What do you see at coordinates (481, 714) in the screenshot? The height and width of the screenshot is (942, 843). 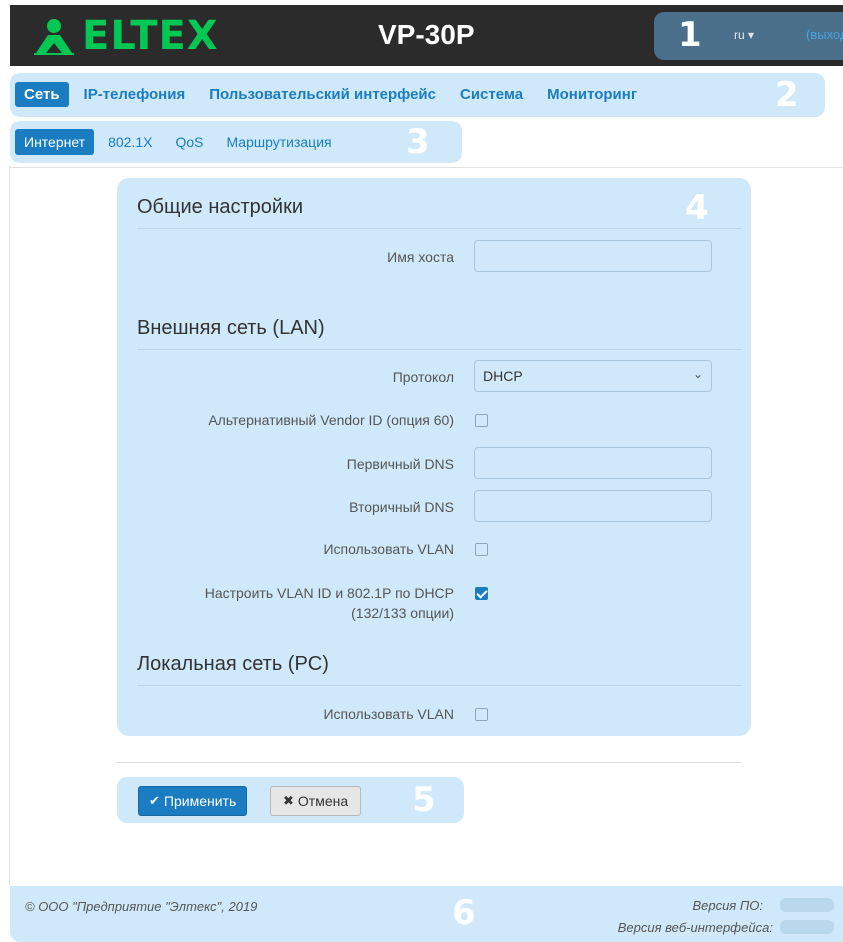 I see `pc-vlan-checkbox` at bounding box center [481, 714].